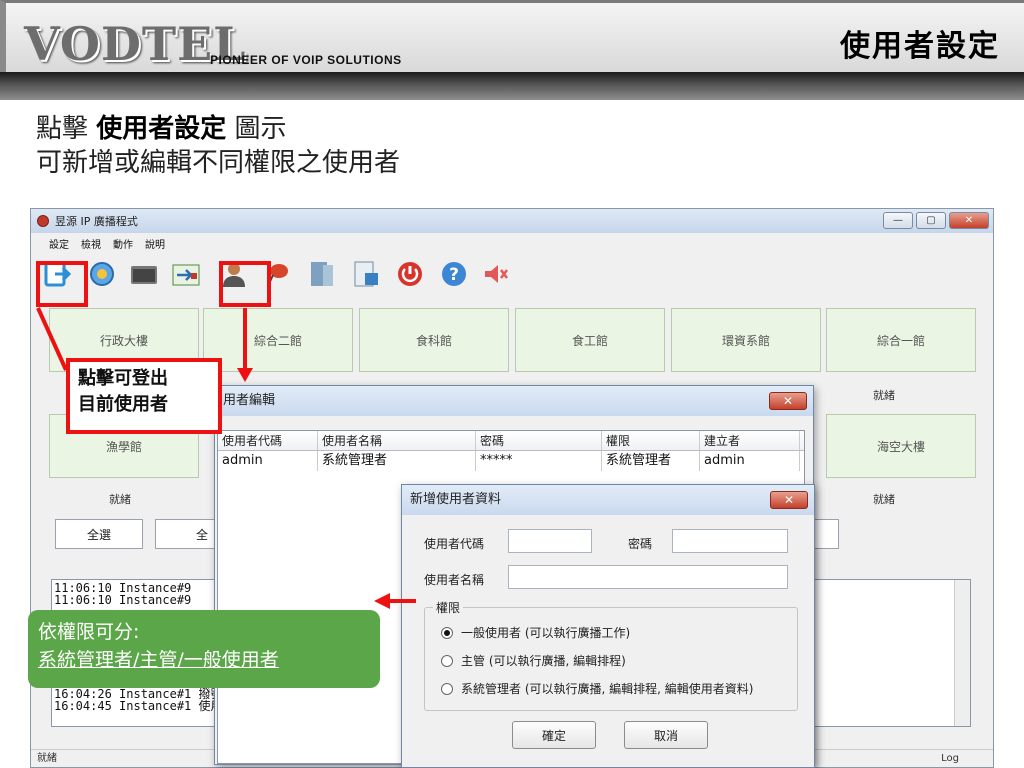  I want to click on folder-icon, so click(144, 274).